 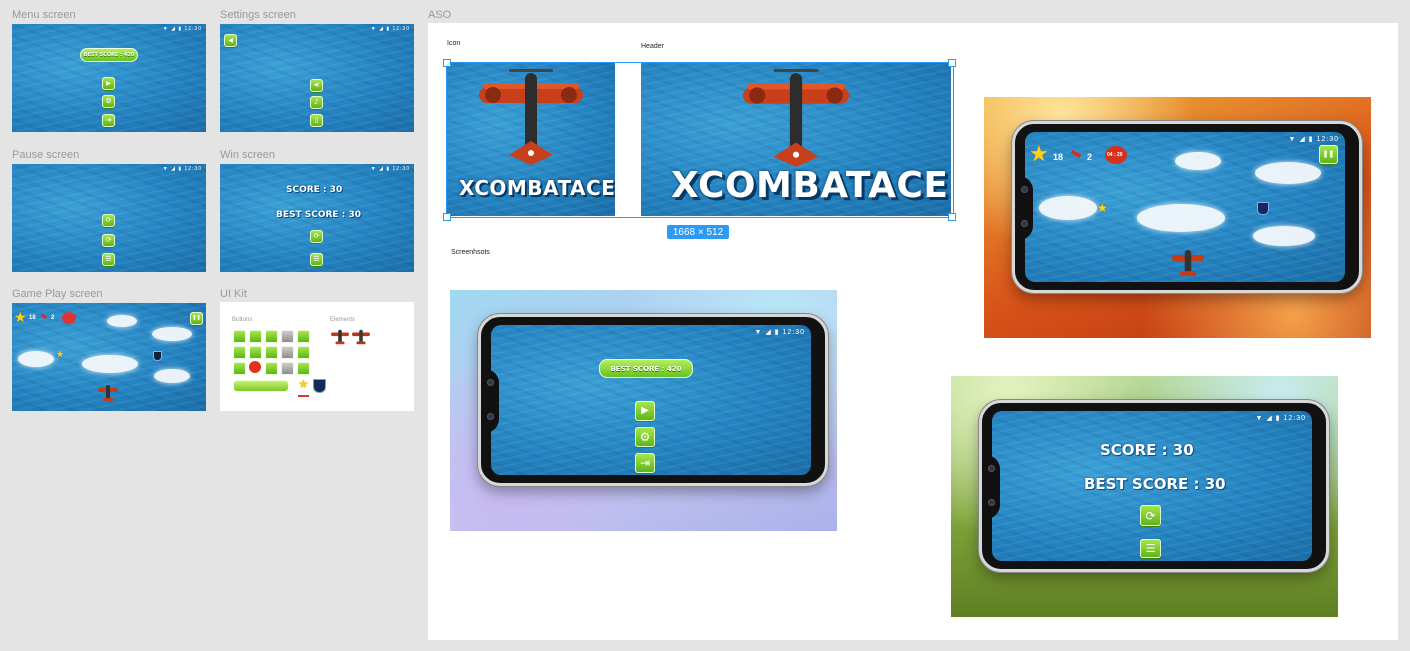 I want to click on aso-label: ASO, so click(x=439, y=15).